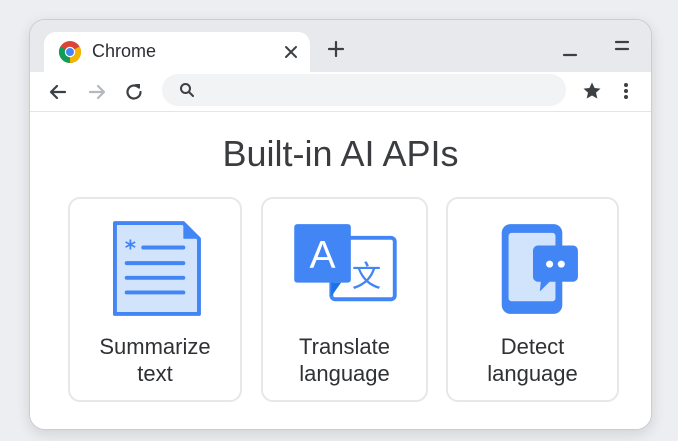 The image size is (678, 441). What do you see at coordinates (592, 91) in the screenshot?
I see `bookmark-star-icon` at bounding box center [592, 91].